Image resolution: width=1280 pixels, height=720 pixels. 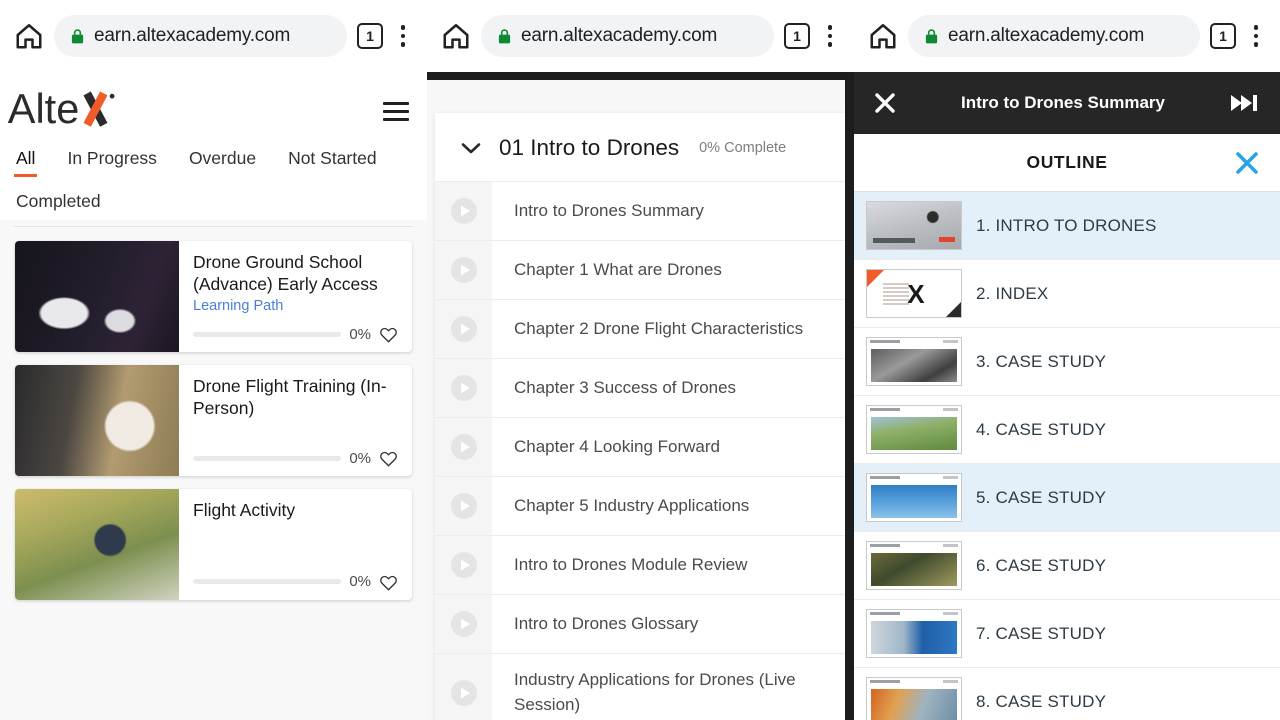 I want to click on outline-title: OUTLINE, so click(x=1067, y=162).